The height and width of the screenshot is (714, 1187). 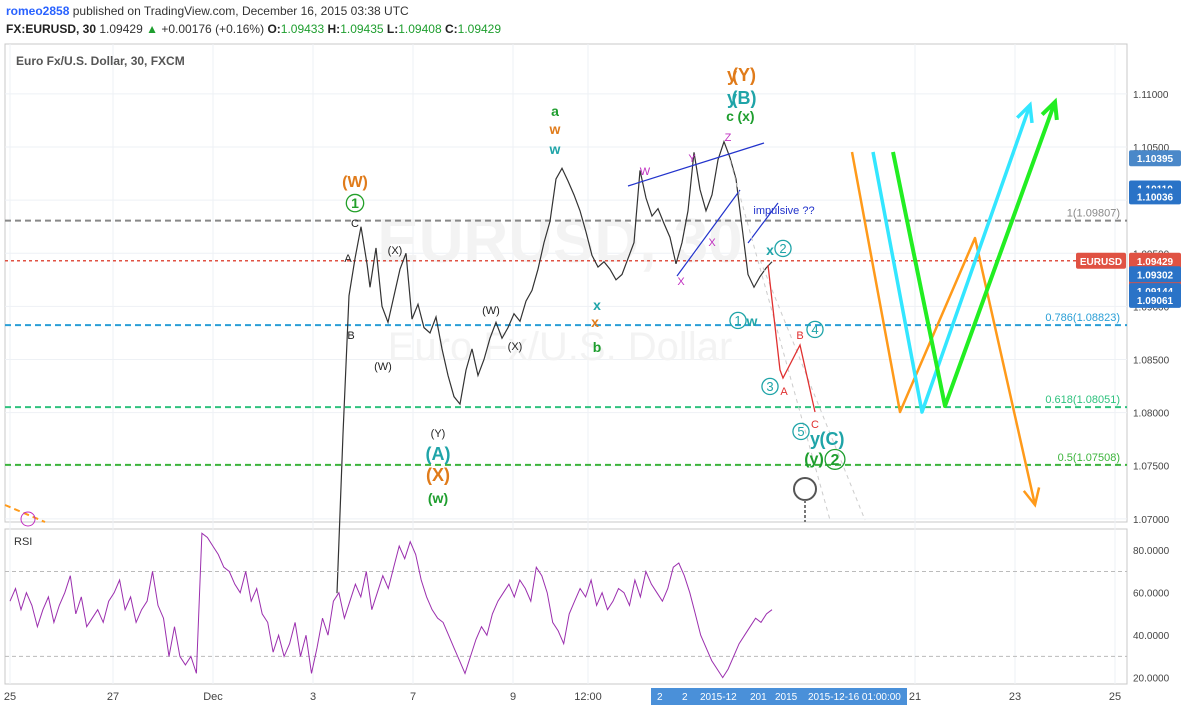 What do you see at coordinates (1151, 679) in the screenshot?
I see `rsi-tick-label: 20.0000` at bounding box center [1151, 679].